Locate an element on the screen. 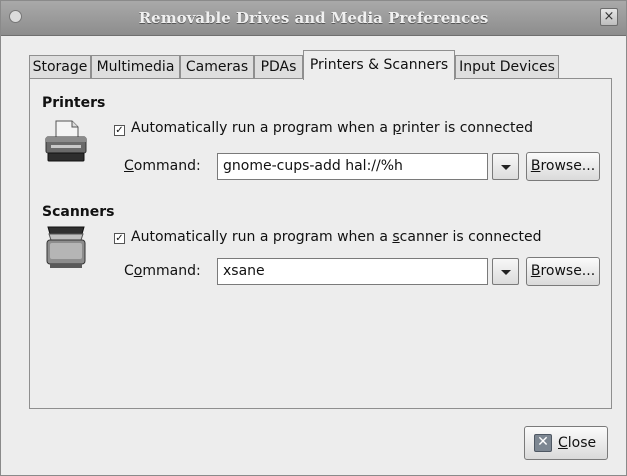  tab-printers-scanners: Printers & Scanners is located at coordinates (379, 65).